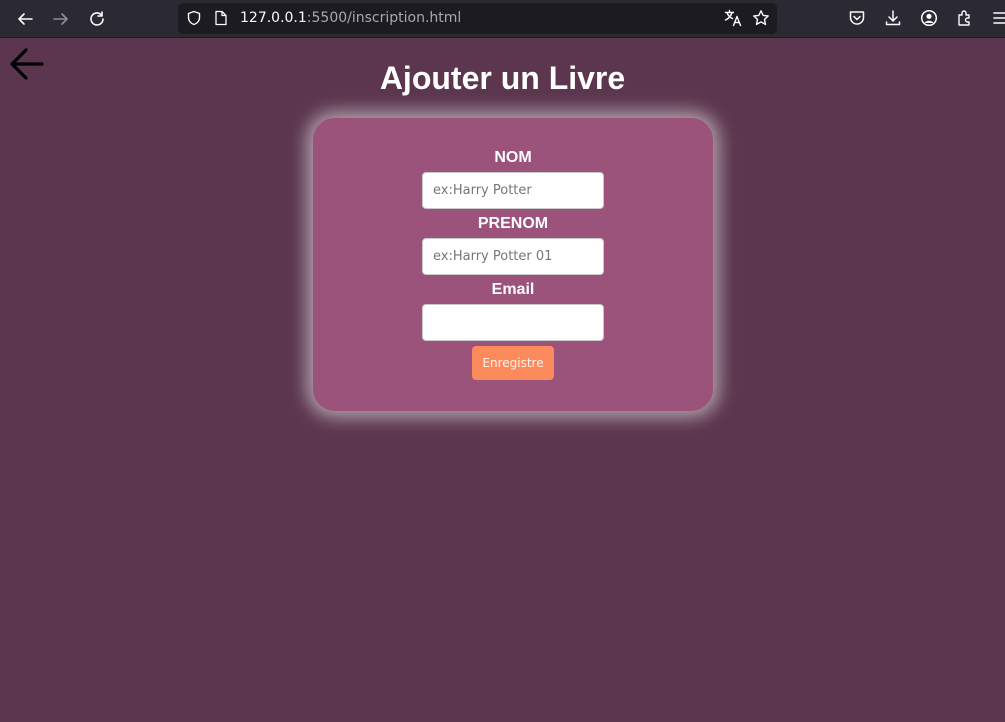  Describe the element at coordinates (194, 18) in the screenshot. I see `shield-icon` at that location.